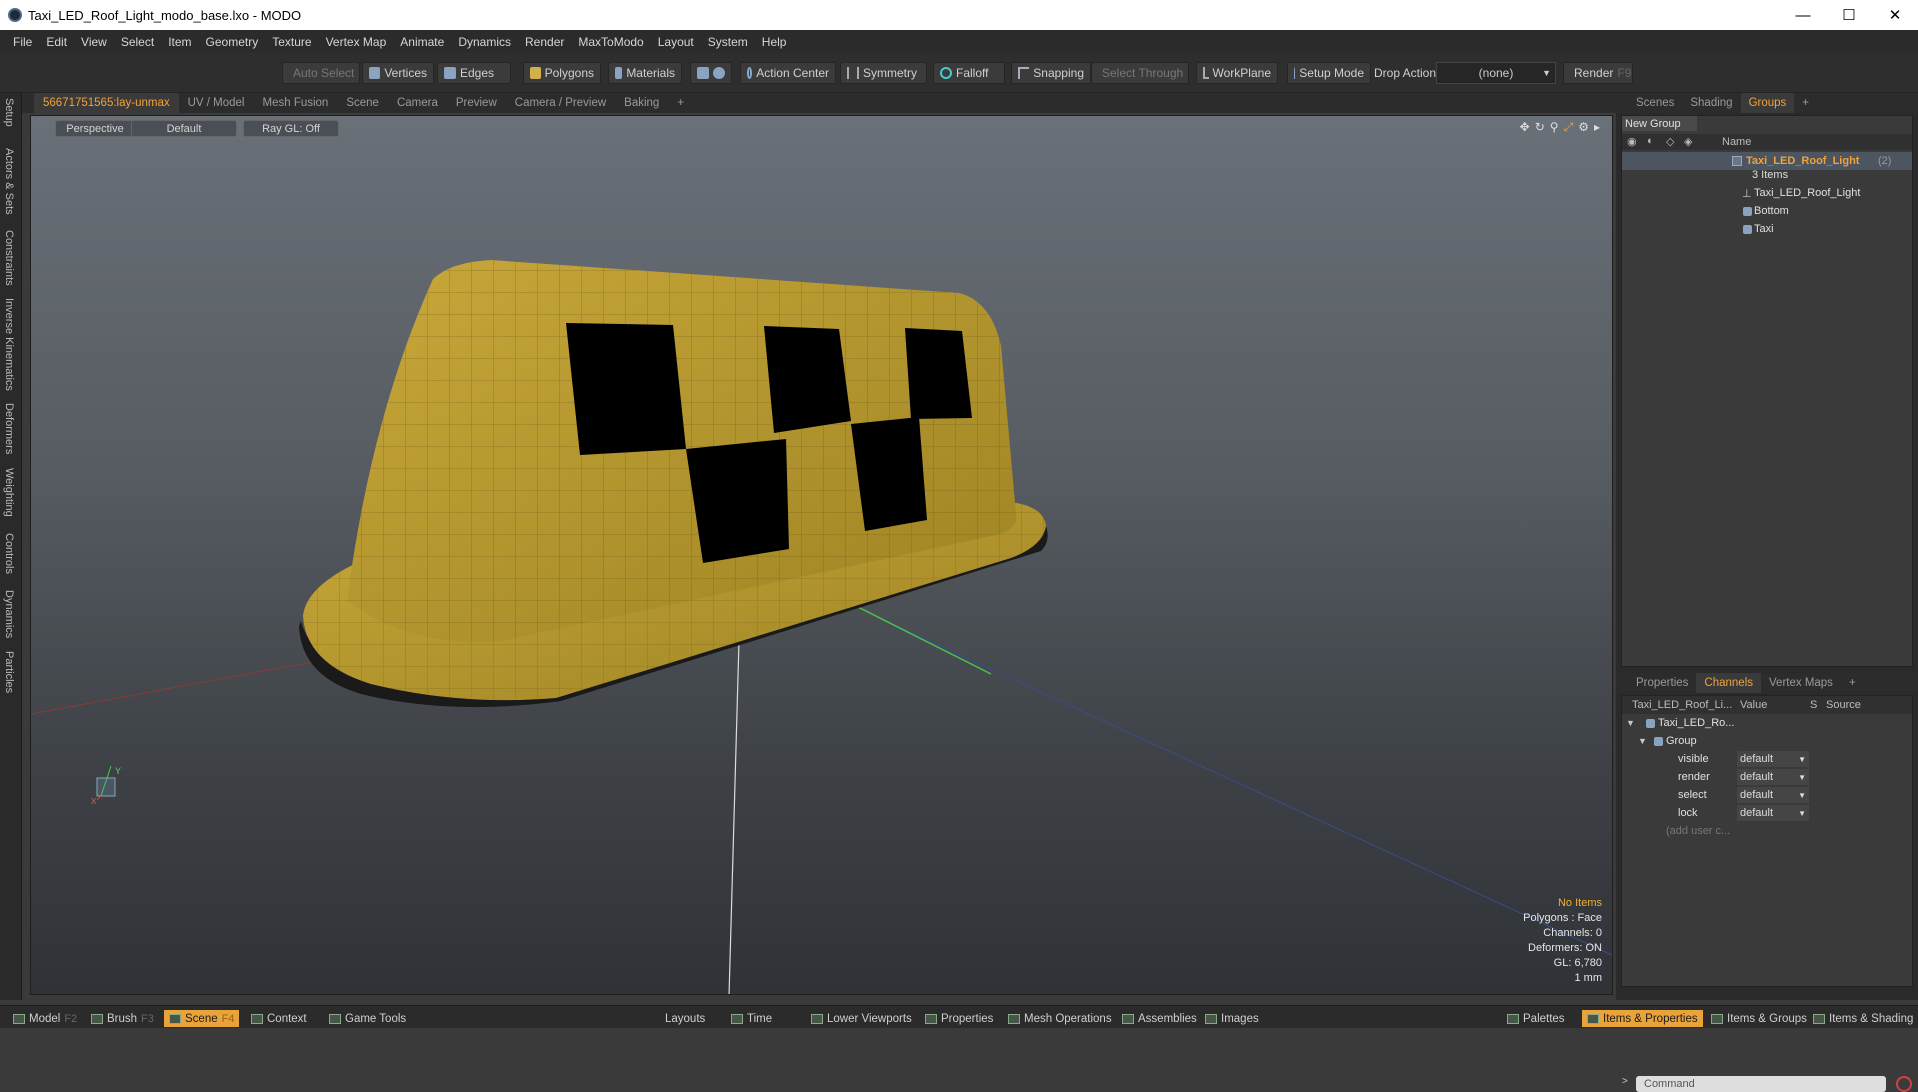  What do you see at coordinates (711, 73) in the screenshot?
I see `select-mode-icons` at bounding box center [711, 73].